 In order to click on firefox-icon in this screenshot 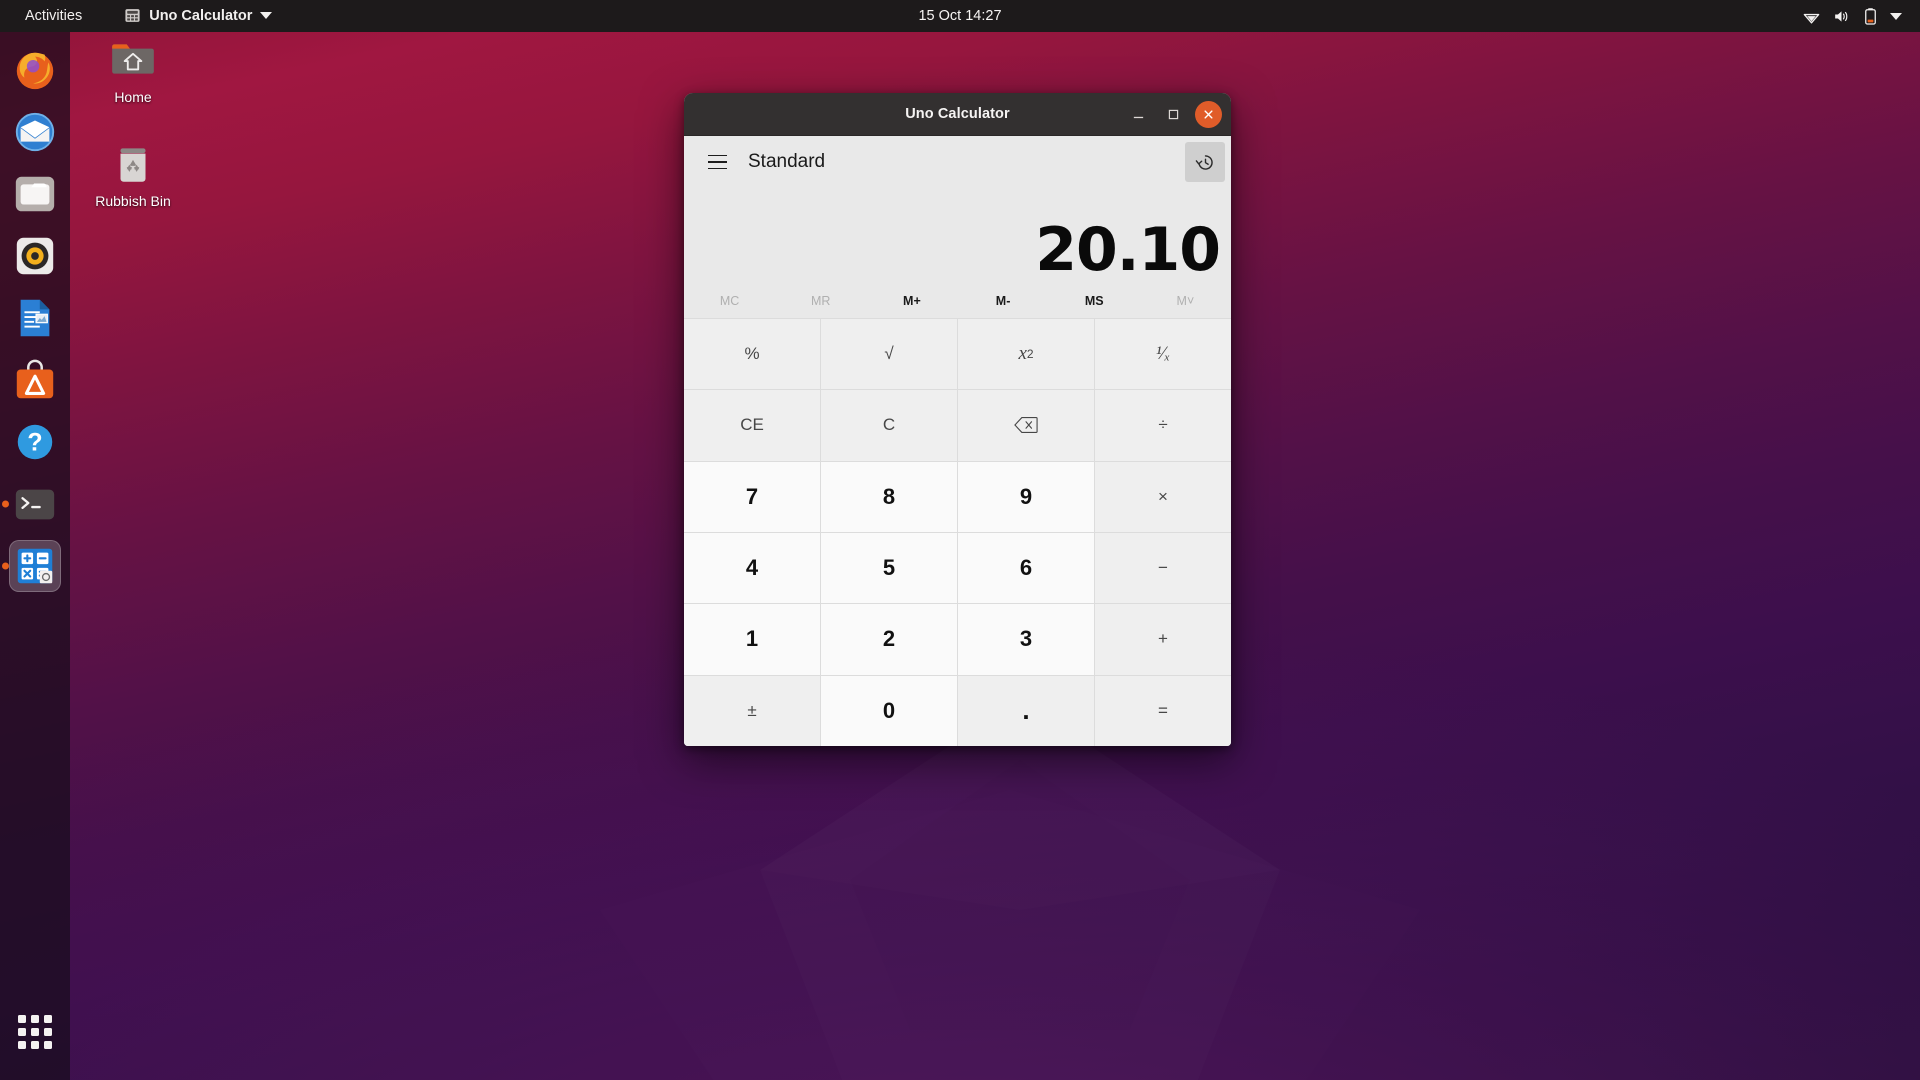, I will do `click(35, 71)`.